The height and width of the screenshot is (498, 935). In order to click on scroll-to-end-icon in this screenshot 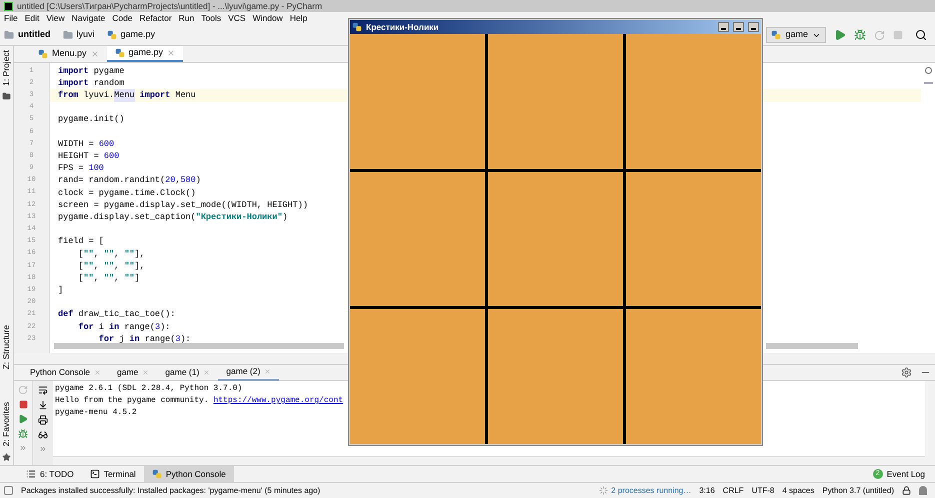, I will do `click(43, 405)`.